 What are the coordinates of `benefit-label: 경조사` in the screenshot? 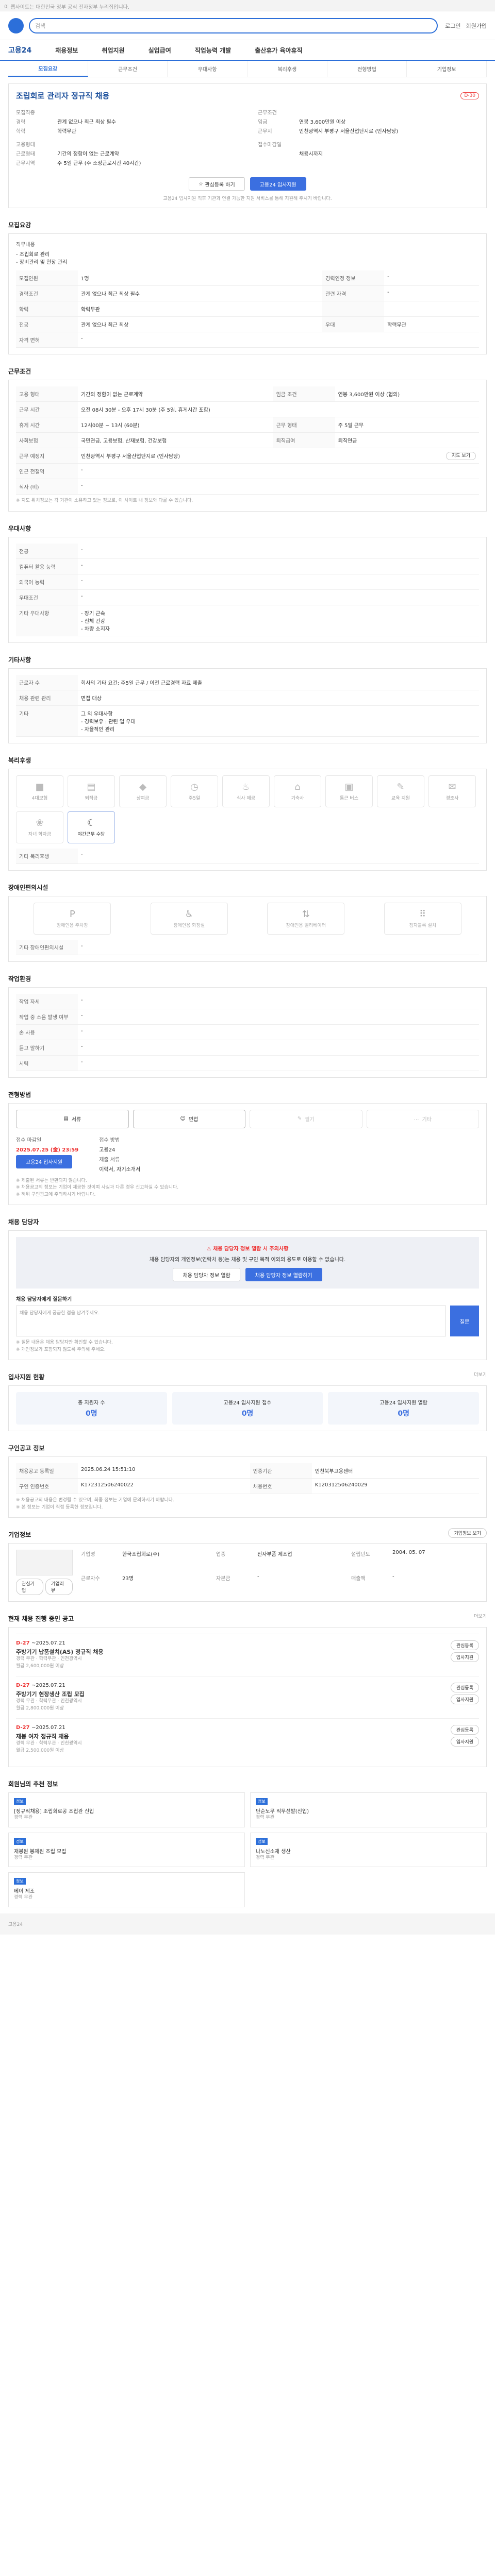 It's located at (452, 798).